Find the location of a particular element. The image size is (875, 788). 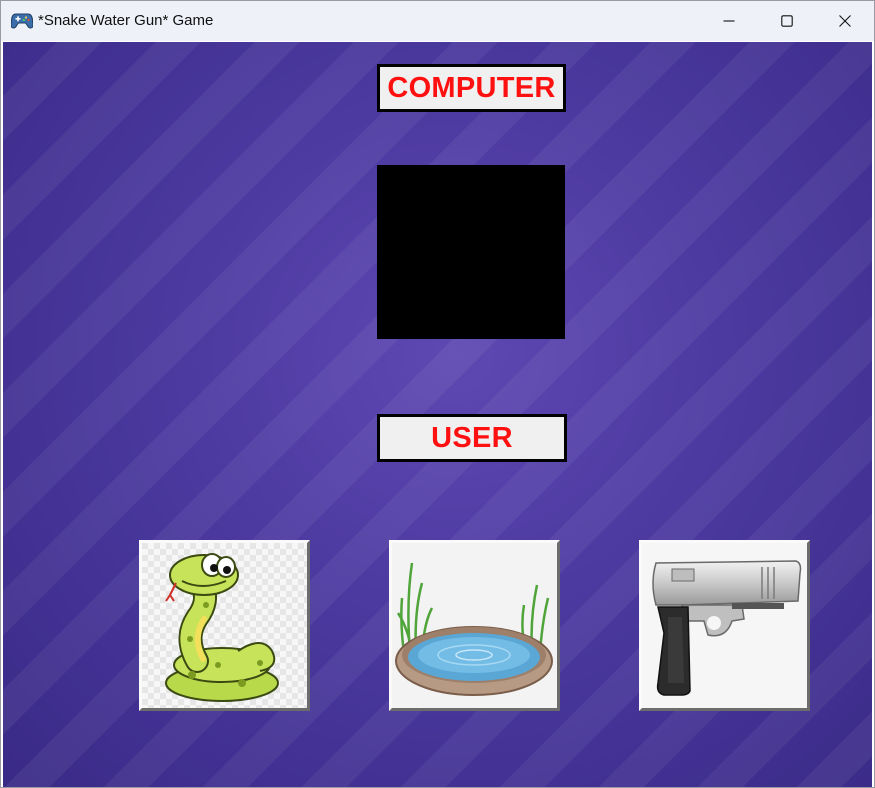

close-icon is located at coordinates (845, 21).